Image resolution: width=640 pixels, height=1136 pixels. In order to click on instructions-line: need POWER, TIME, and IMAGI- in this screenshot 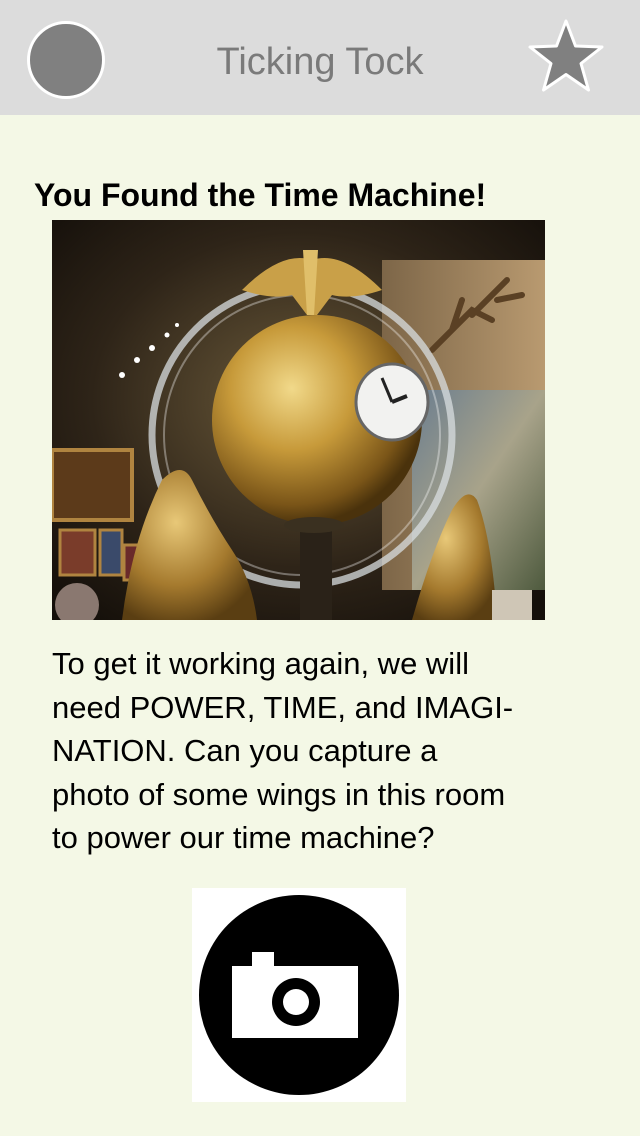, I will do `click(283, 707)`.